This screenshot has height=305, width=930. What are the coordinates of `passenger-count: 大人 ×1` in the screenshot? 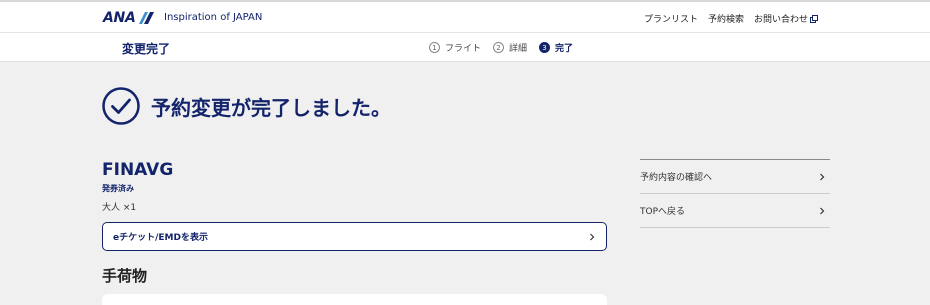 It's located at (119, 208).